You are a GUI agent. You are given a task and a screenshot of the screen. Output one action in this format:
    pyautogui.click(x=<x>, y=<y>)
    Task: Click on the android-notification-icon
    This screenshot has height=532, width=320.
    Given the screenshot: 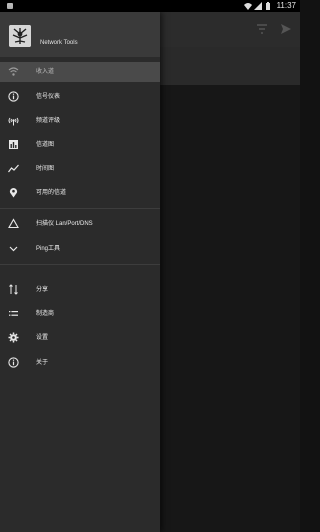 What is the action you would take?
    pyautogui.click(x=10, y=6)
    